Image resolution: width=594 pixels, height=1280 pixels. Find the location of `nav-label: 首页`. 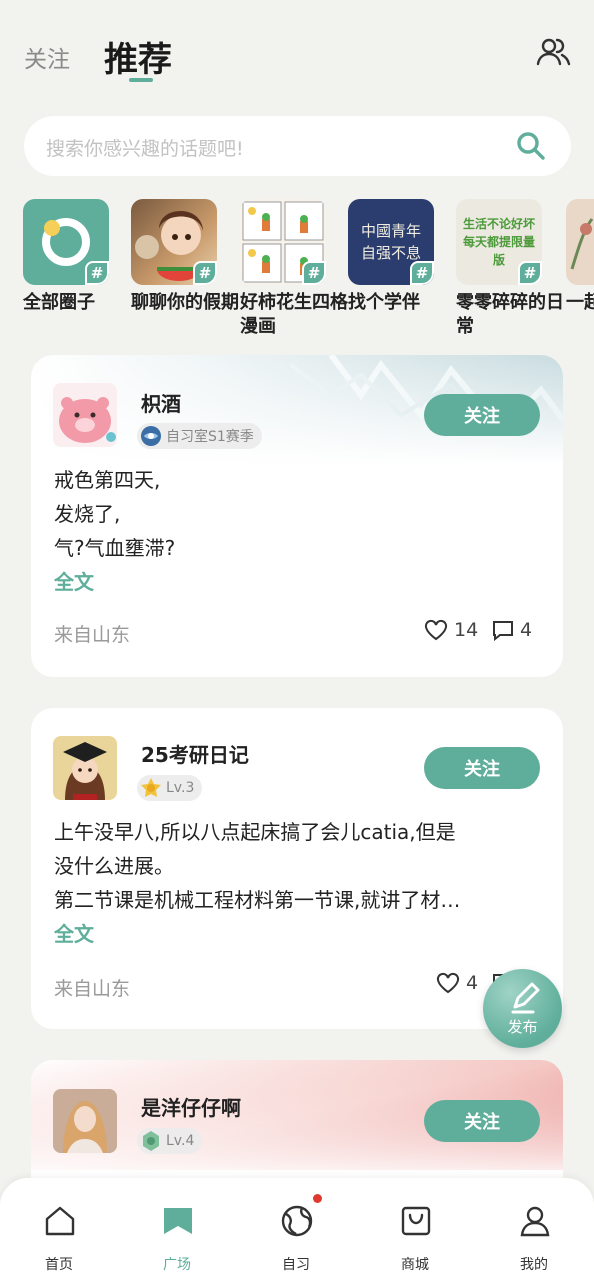

nav-label: 首页 is located at coordinates (59, 1265).